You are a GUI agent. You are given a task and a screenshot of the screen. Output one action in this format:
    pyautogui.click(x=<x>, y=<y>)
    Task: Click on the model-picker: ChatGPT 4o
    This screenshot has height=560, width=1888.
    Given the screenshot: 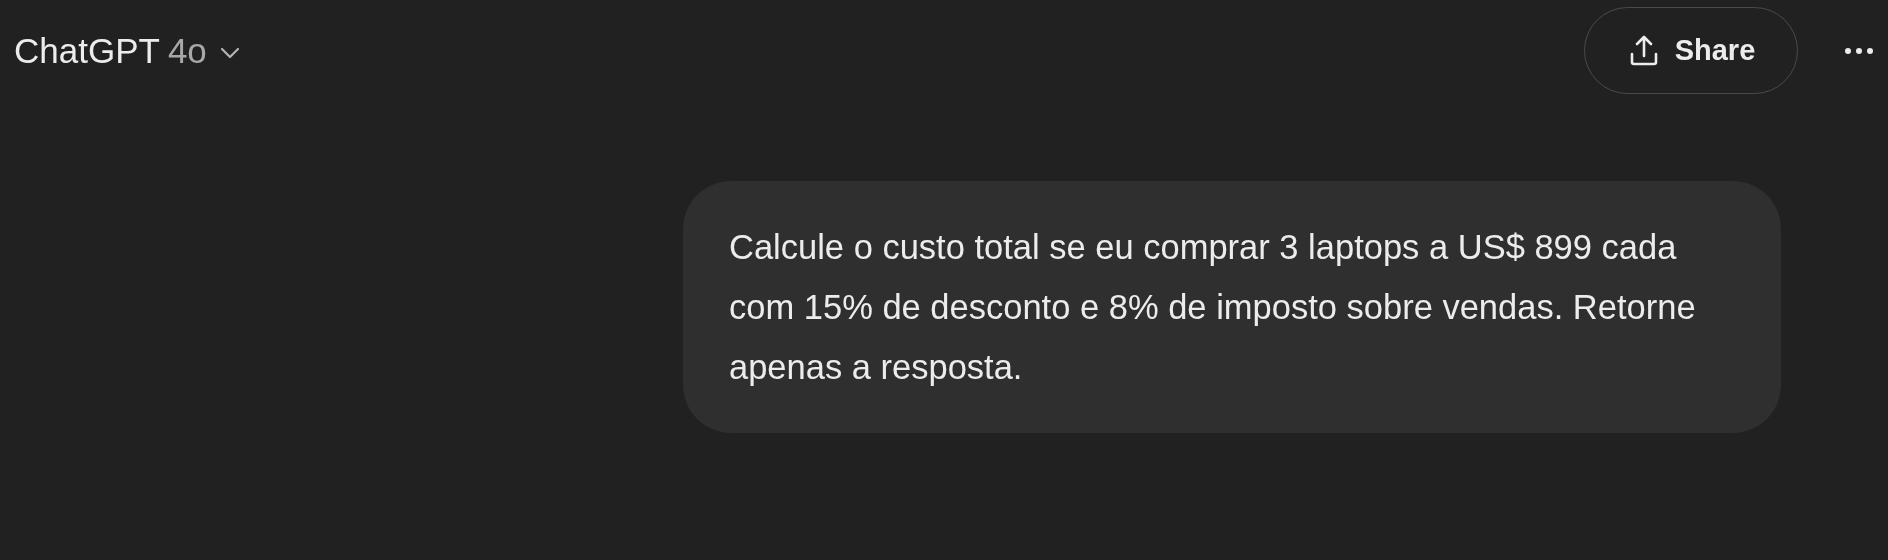 What is the action you would take?
    pyautogui.click(x=127, y=50)
    